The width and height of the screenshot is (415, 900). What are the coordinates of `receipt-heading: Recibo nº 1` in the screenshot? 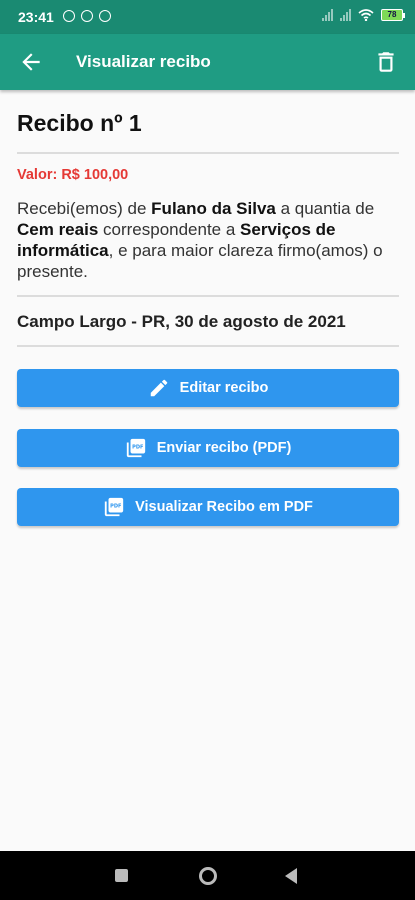 It's located at (79, 123).